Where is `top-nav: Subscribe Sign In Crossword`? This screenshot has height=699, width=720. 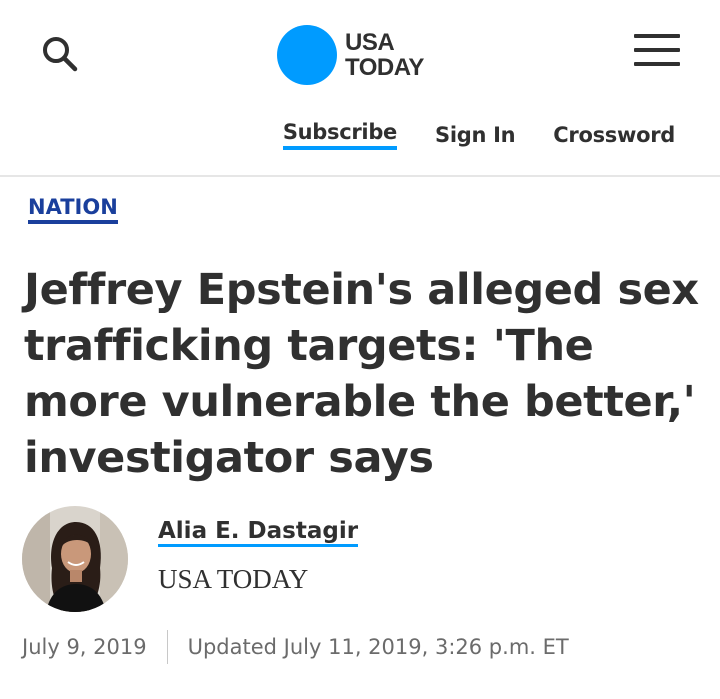 top-nav: Subscribe Sign In Crossword is located at coordinates (478, 135).